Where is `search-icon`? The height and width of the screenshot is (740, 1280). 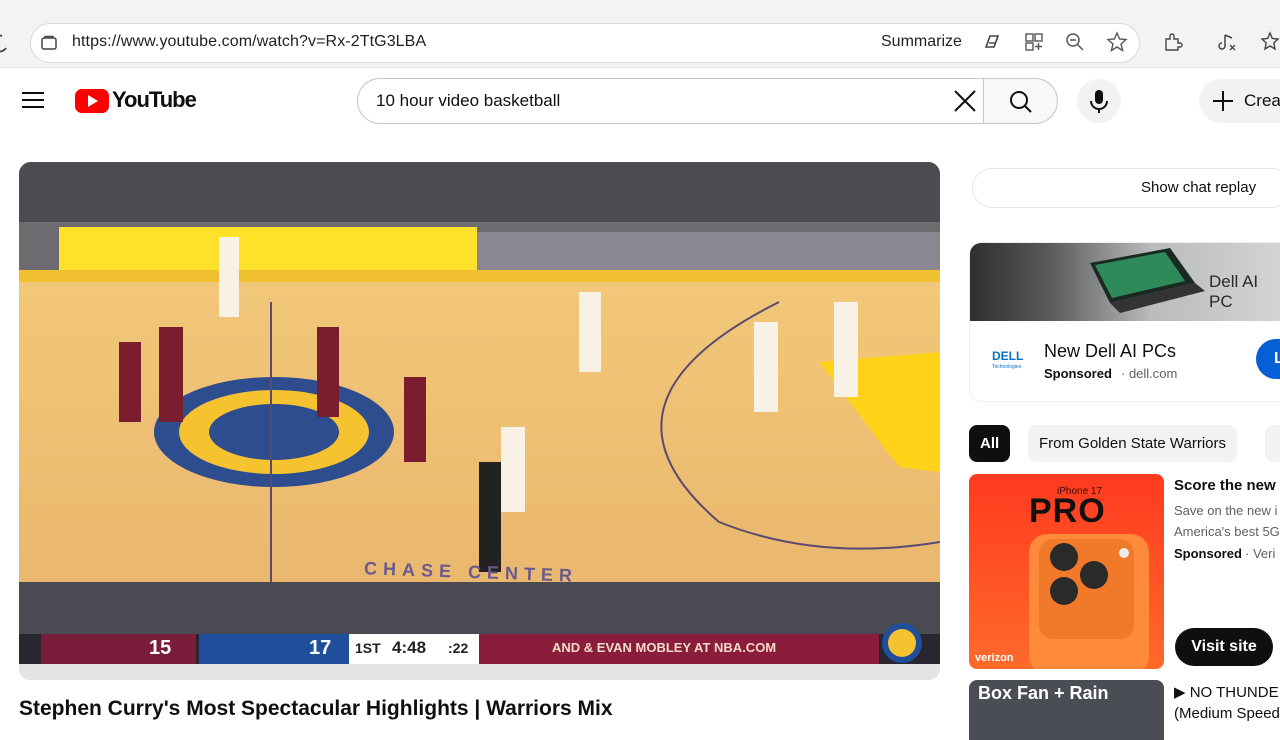 search-icon is located at coordinates (1021, 102).